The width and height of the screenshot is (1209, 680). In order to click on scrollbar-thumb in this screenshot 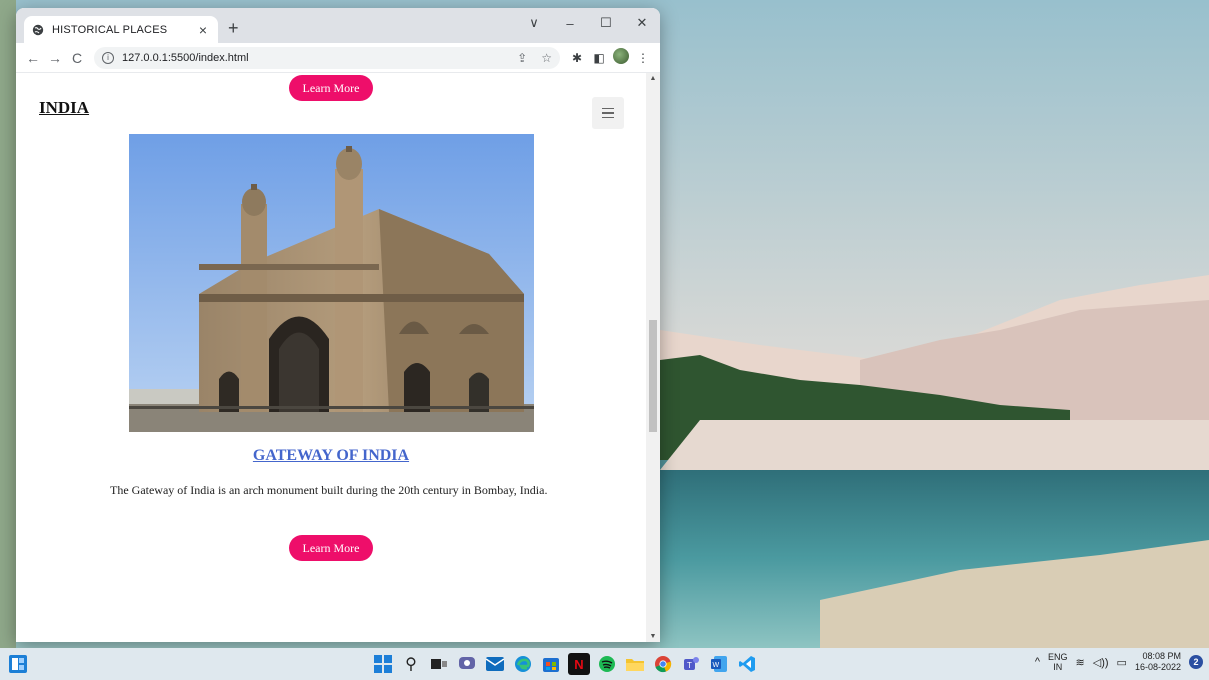, I will do `click(653, 376)`.